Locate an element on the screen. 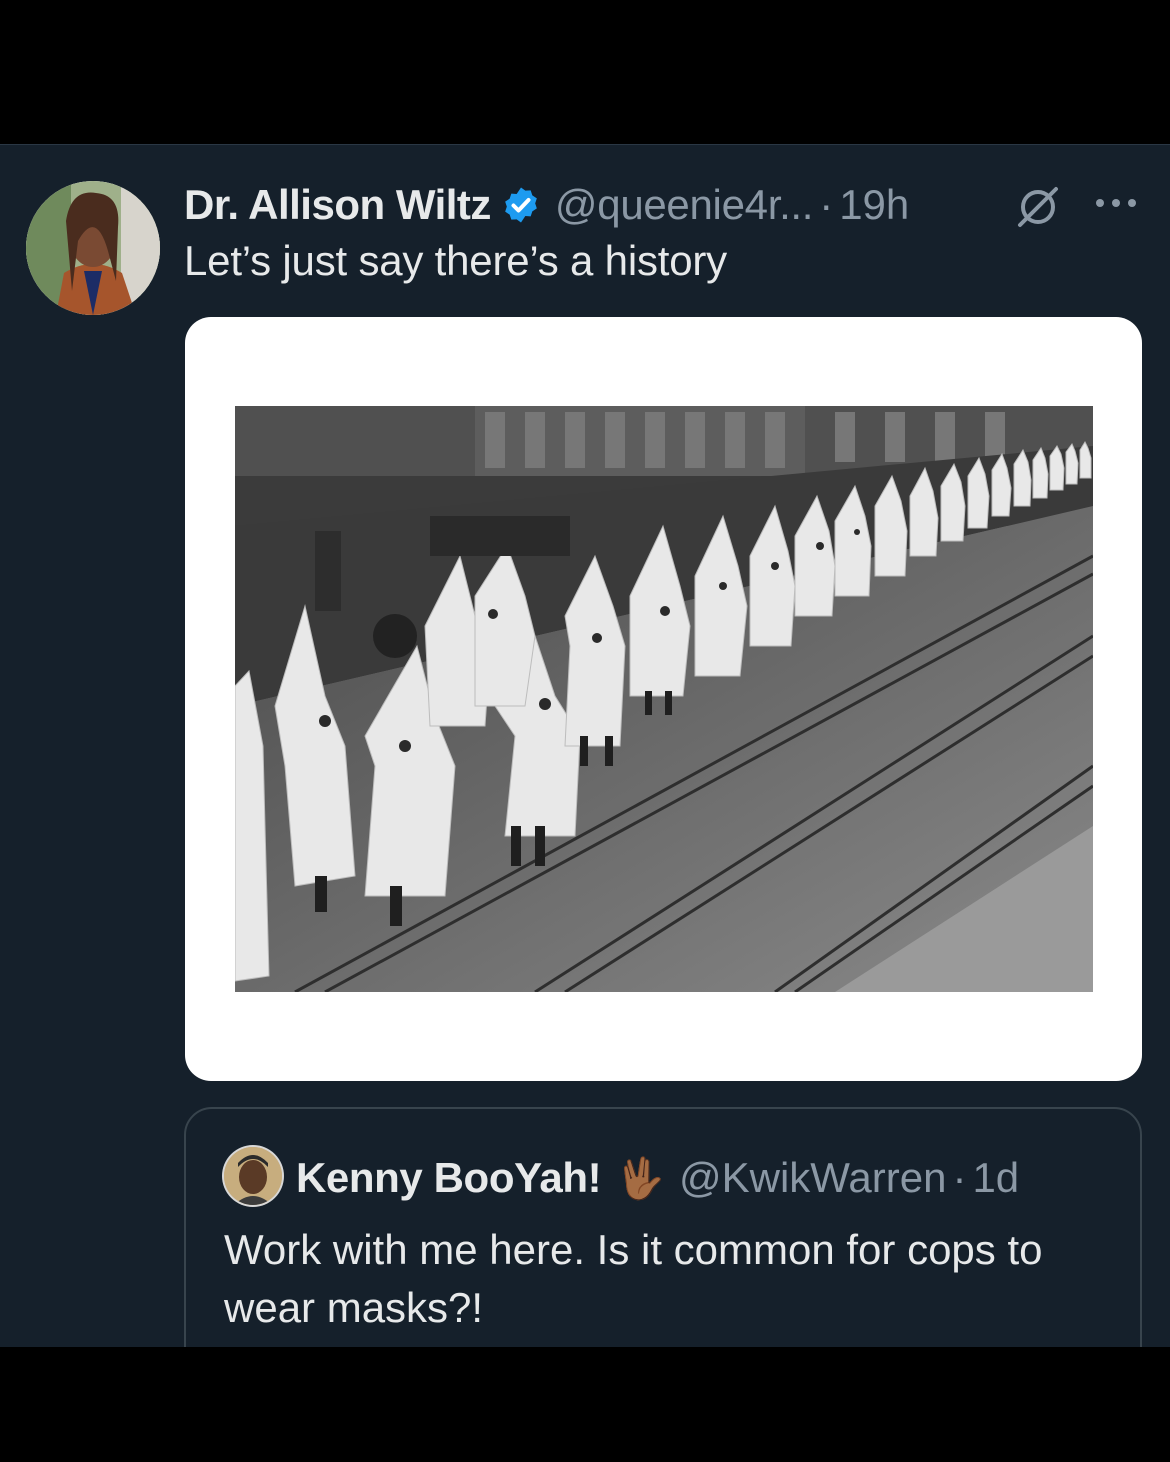 Image resolution: width=1170 pixels, height=1462 pixels. quoted-tweet-header: Kenny BooYah! 🖖🏾 @KwikWarren · 1d is located at coordinates (657, 1178).